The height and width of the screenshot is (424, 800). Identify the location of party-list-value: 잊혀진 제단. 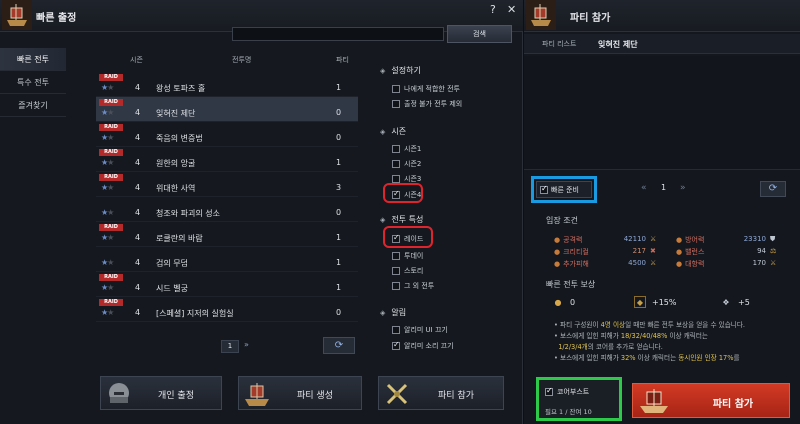
(618, 44).